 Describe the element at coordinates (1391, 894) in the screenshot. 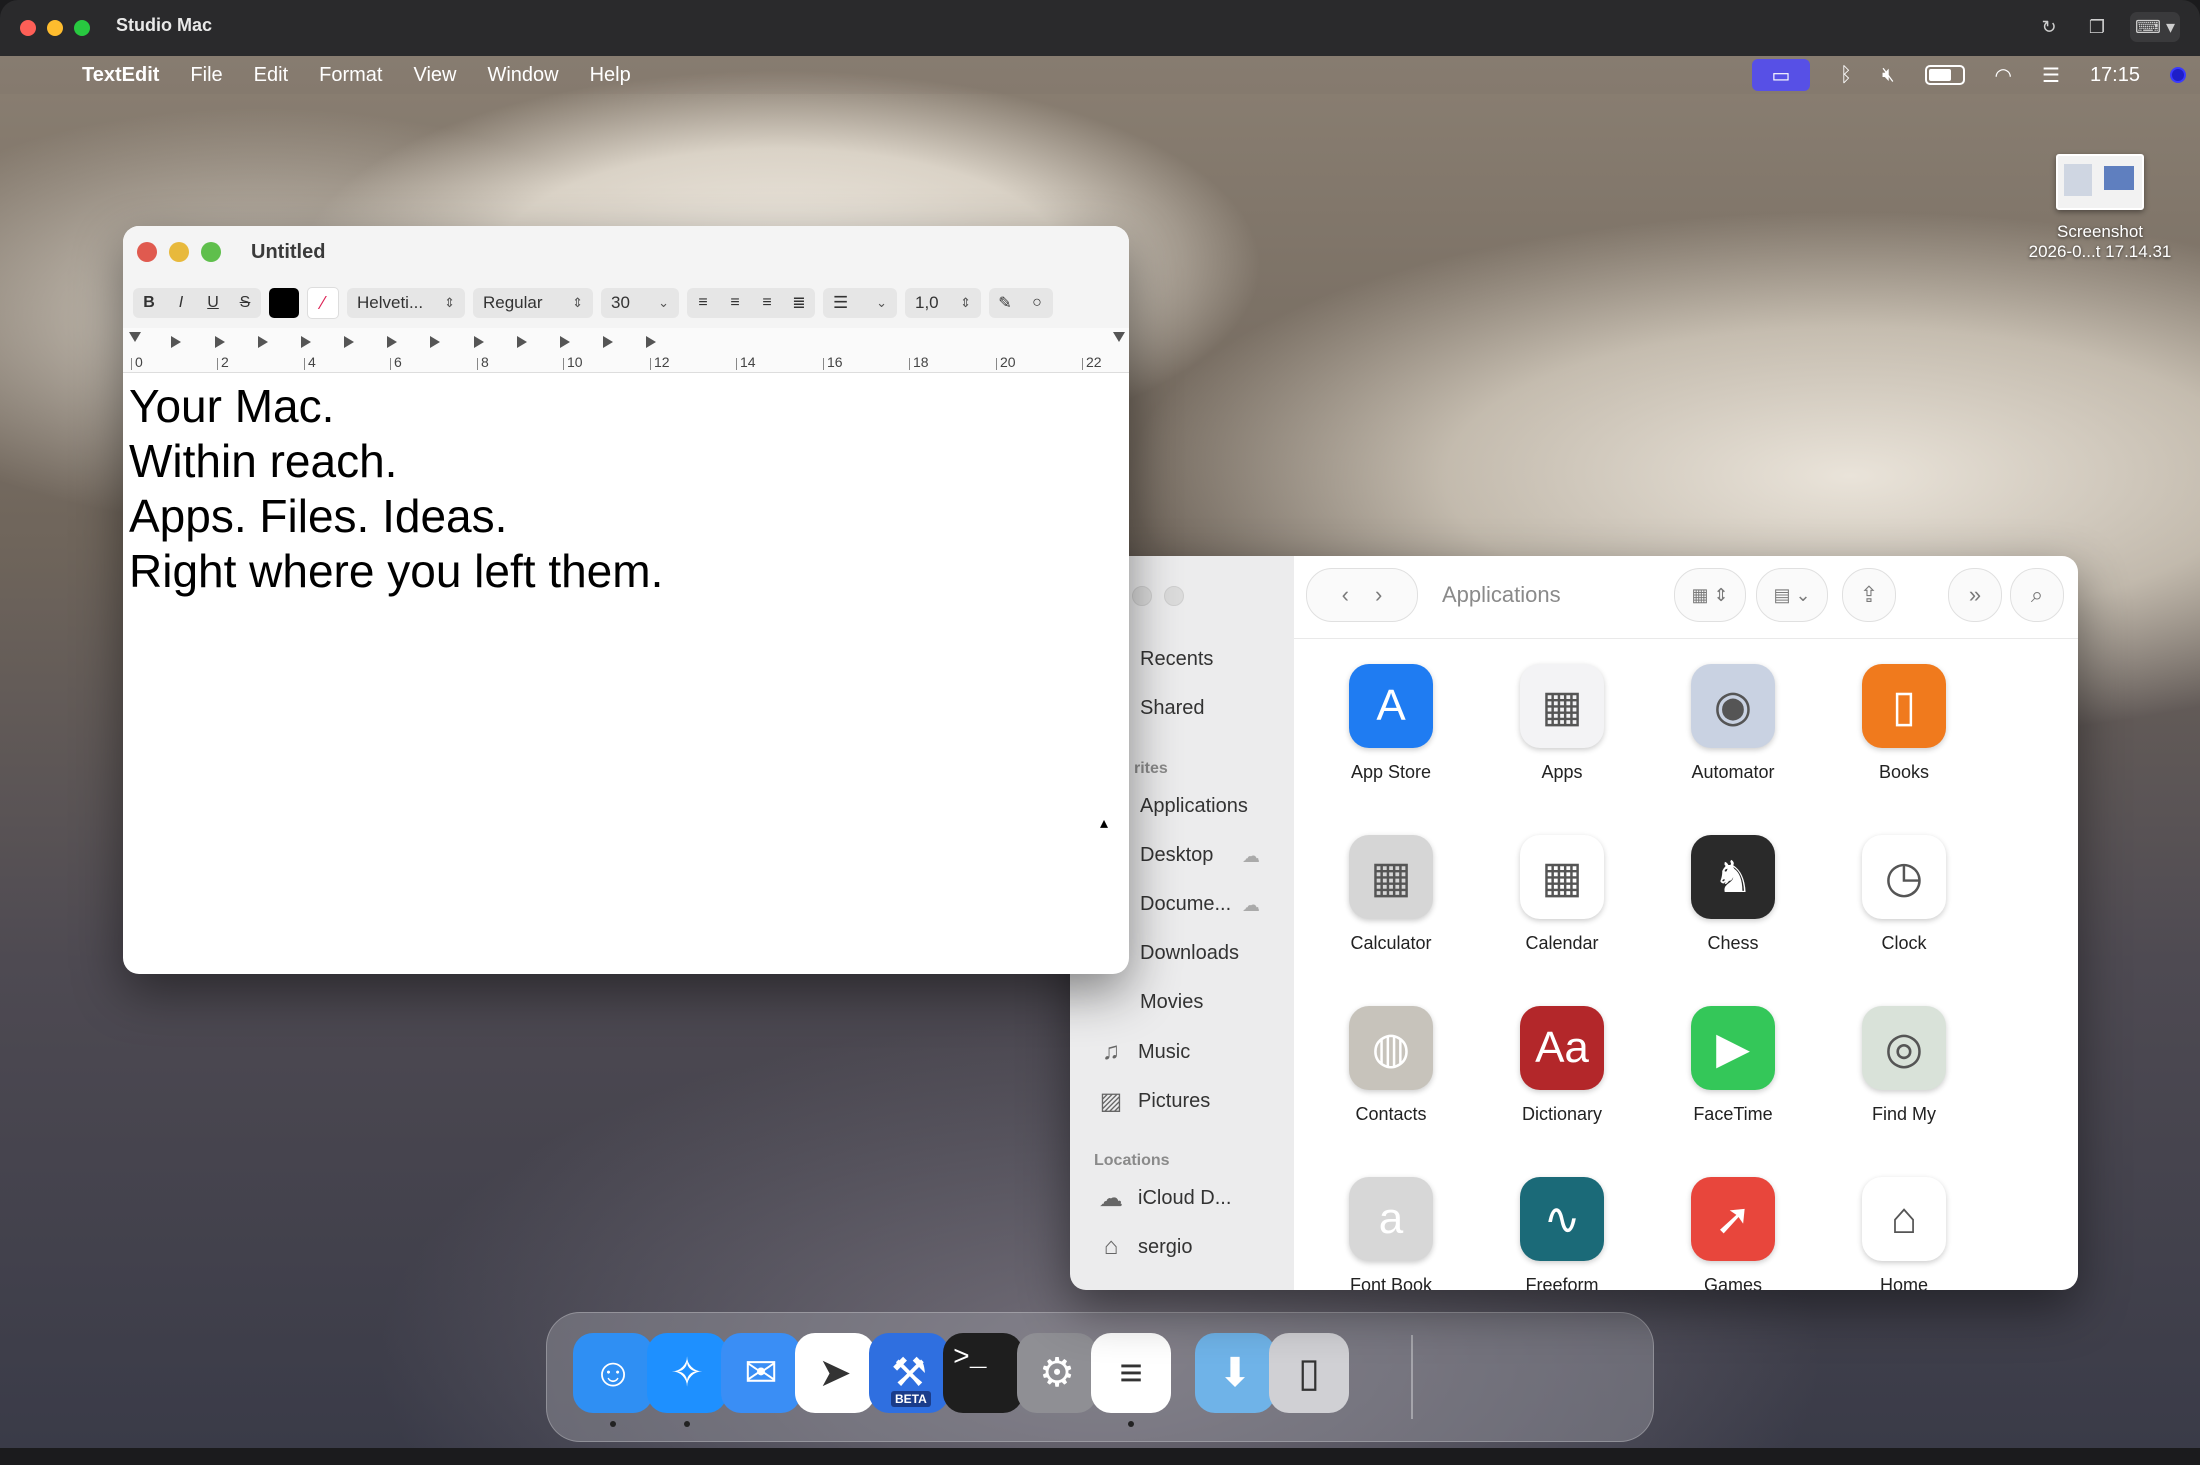

I see `app-calculator: ▦ Calculator` at that location.